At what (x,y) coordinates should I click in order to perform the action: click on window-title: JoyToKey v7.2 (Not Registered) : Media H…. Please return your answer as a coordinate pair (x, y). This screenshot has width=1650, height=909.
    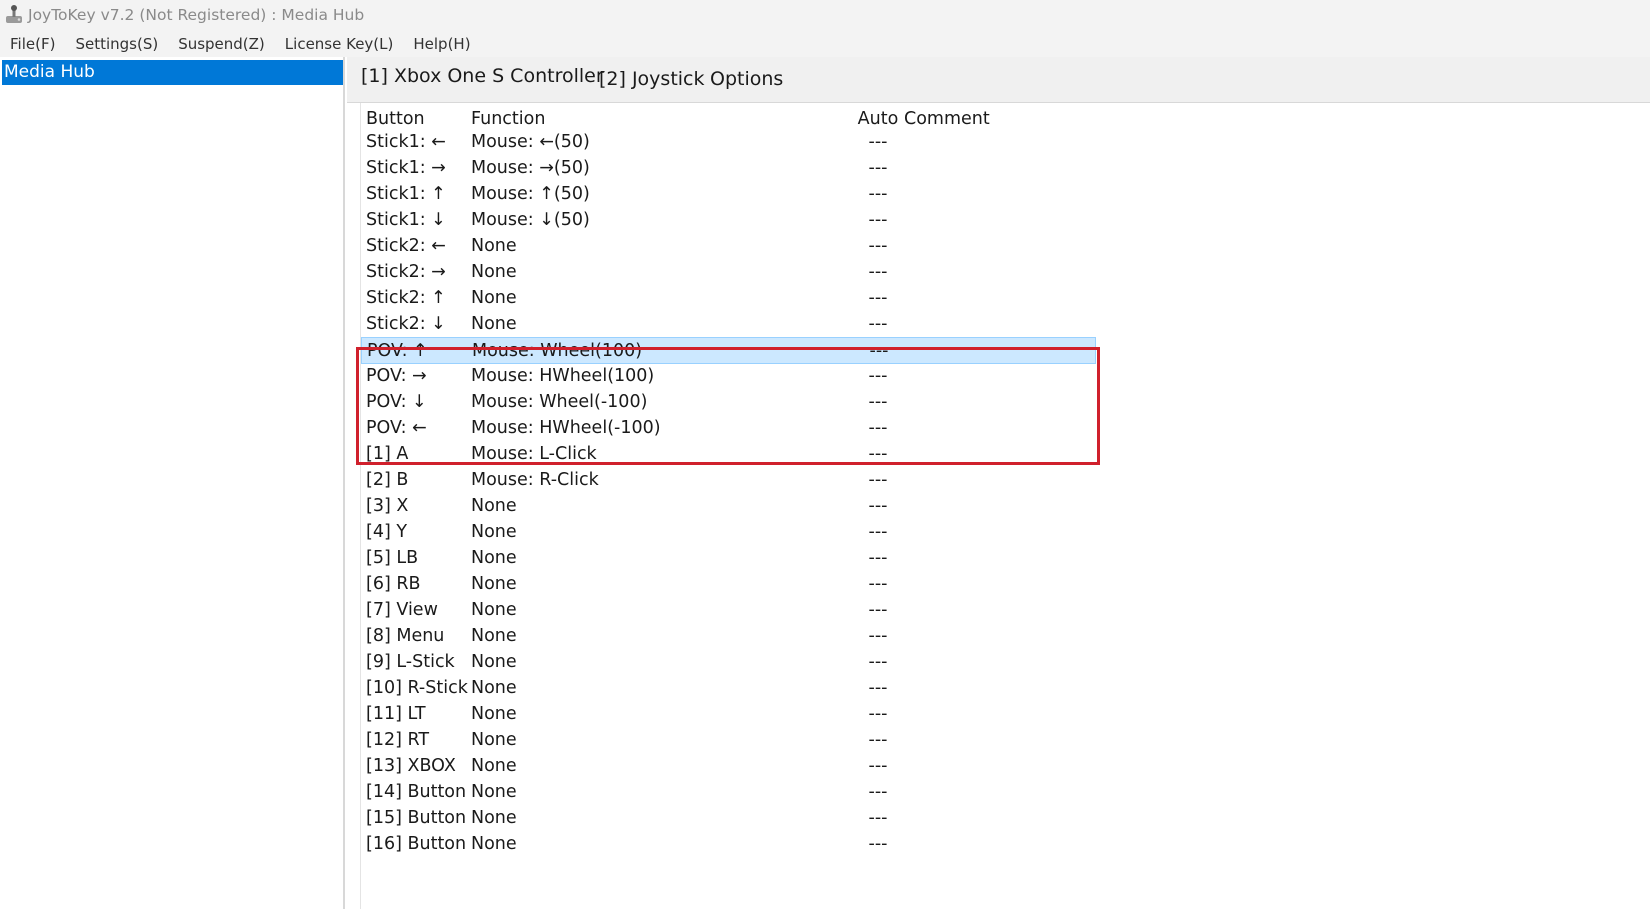
    Looking at the image, I should click on (196, 15).